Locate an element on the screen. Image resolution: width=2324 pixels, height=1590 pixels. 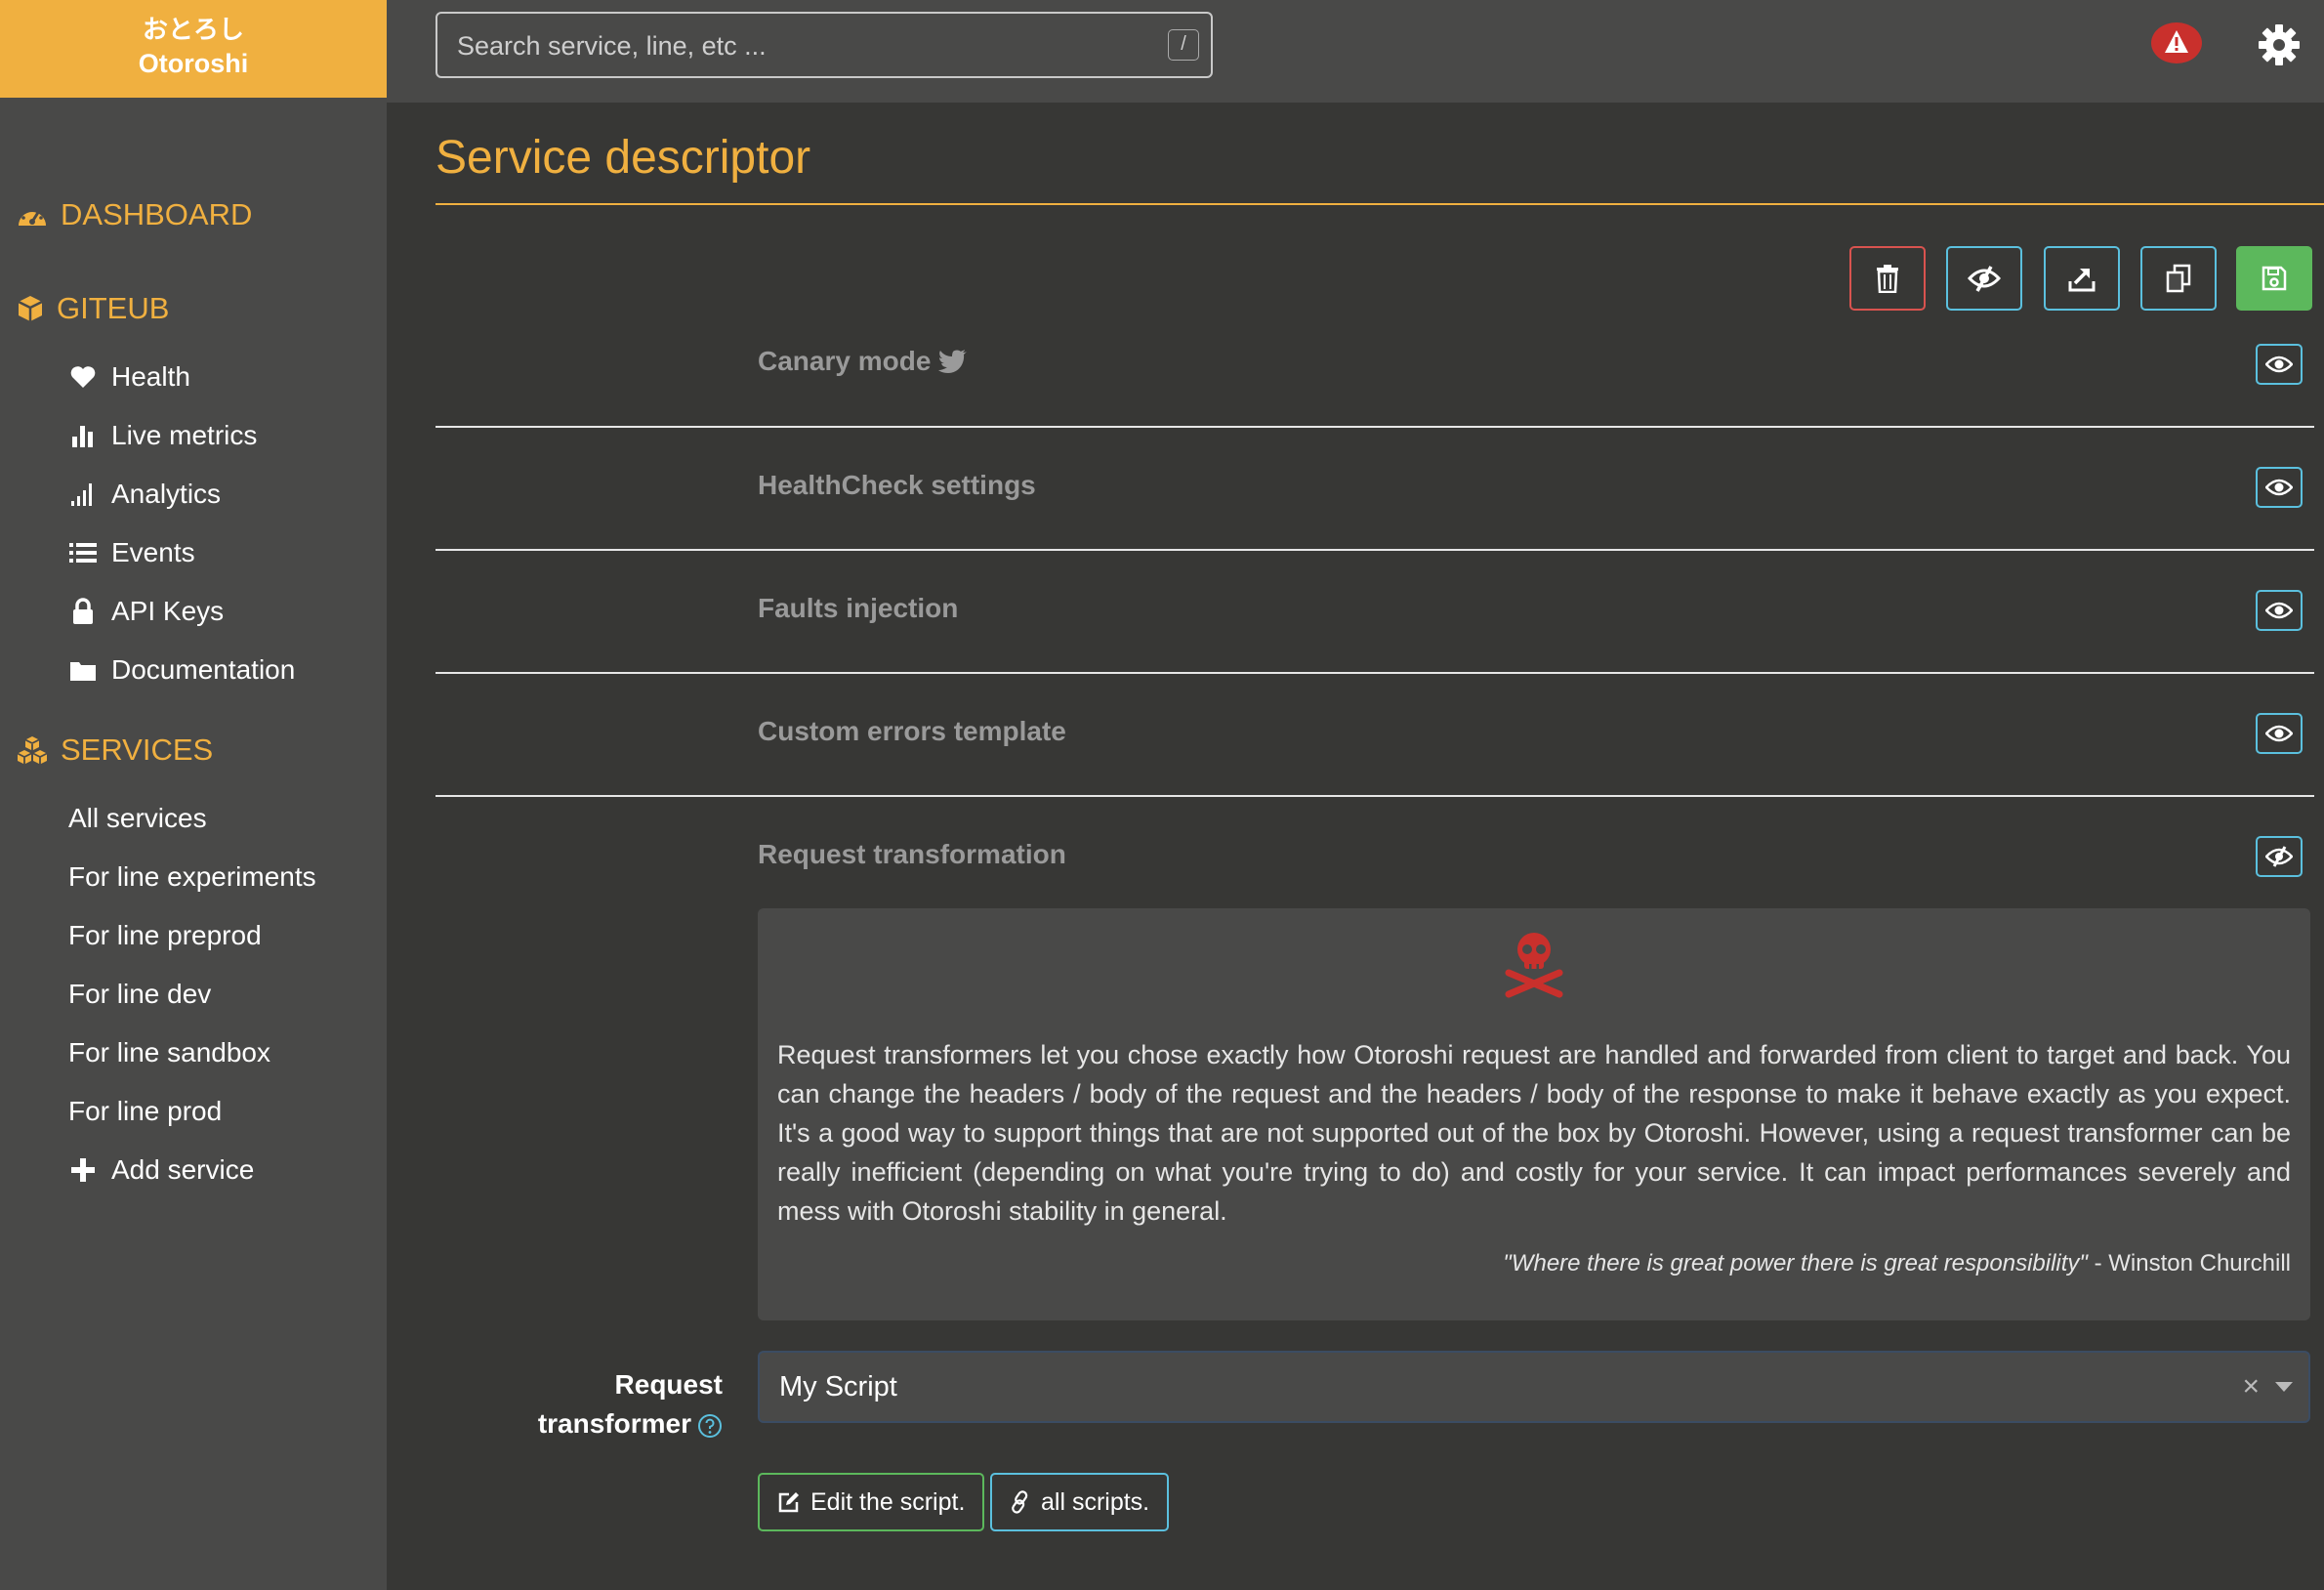
request-transformer-label: Request transformer is located at coordinates (605, 1404).